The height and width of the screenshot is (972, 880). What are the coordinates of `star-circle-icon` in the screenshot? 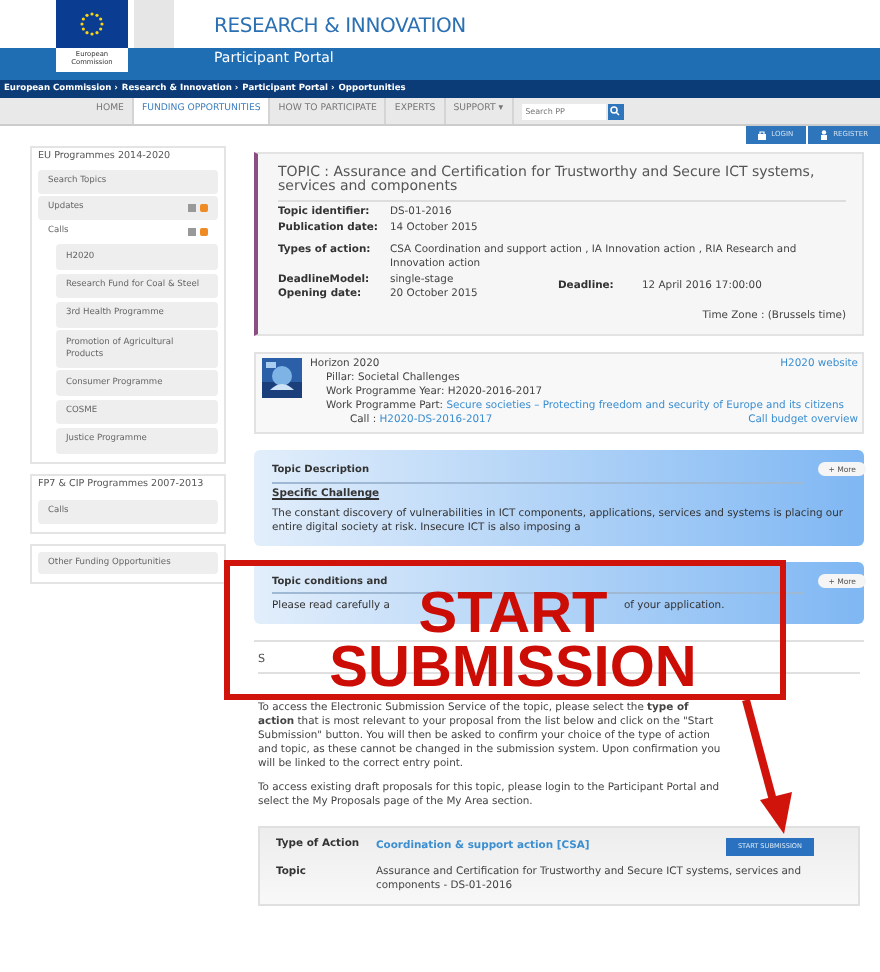 It's located at (92, 24).